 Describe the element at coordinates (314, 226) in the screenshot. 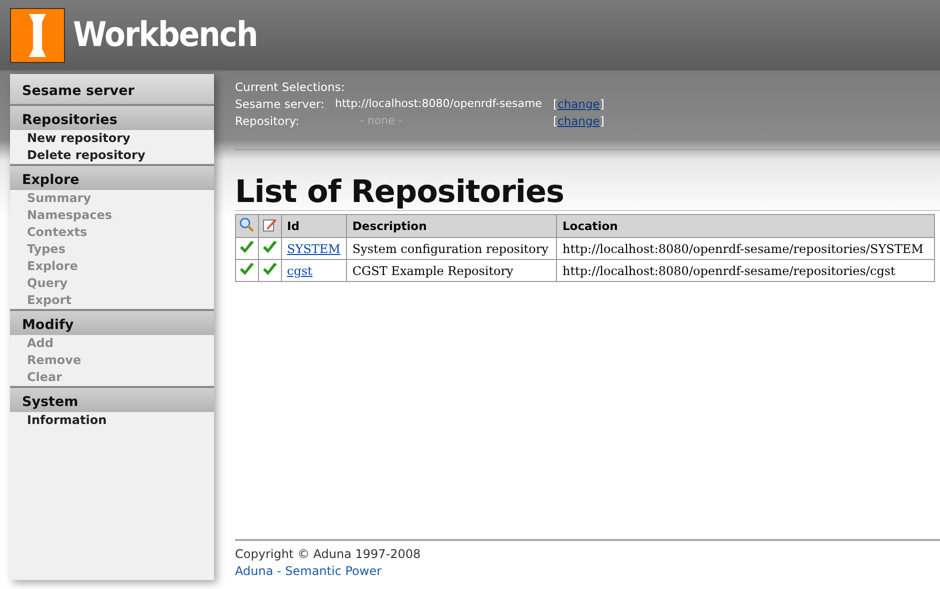

I see `column-header: Id` at that location.